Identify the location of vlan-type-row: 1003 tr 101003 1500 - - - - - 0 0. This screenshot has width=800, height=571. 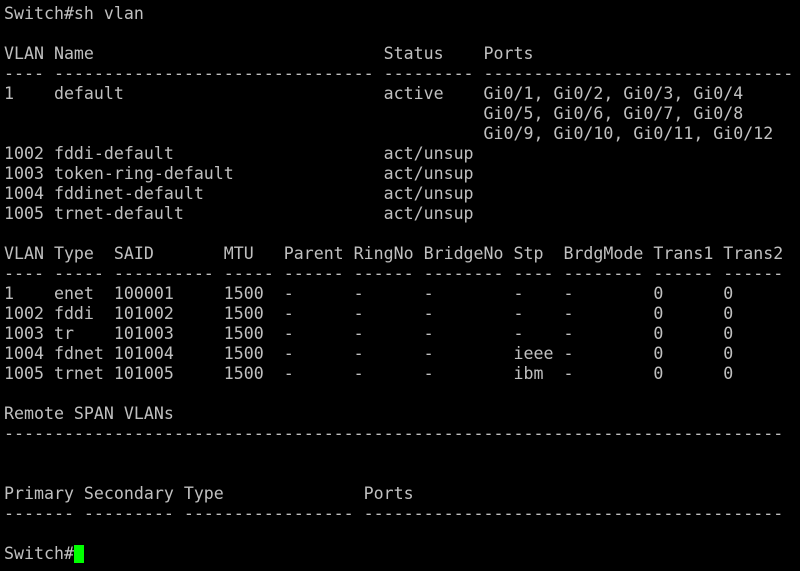
(369, 333).